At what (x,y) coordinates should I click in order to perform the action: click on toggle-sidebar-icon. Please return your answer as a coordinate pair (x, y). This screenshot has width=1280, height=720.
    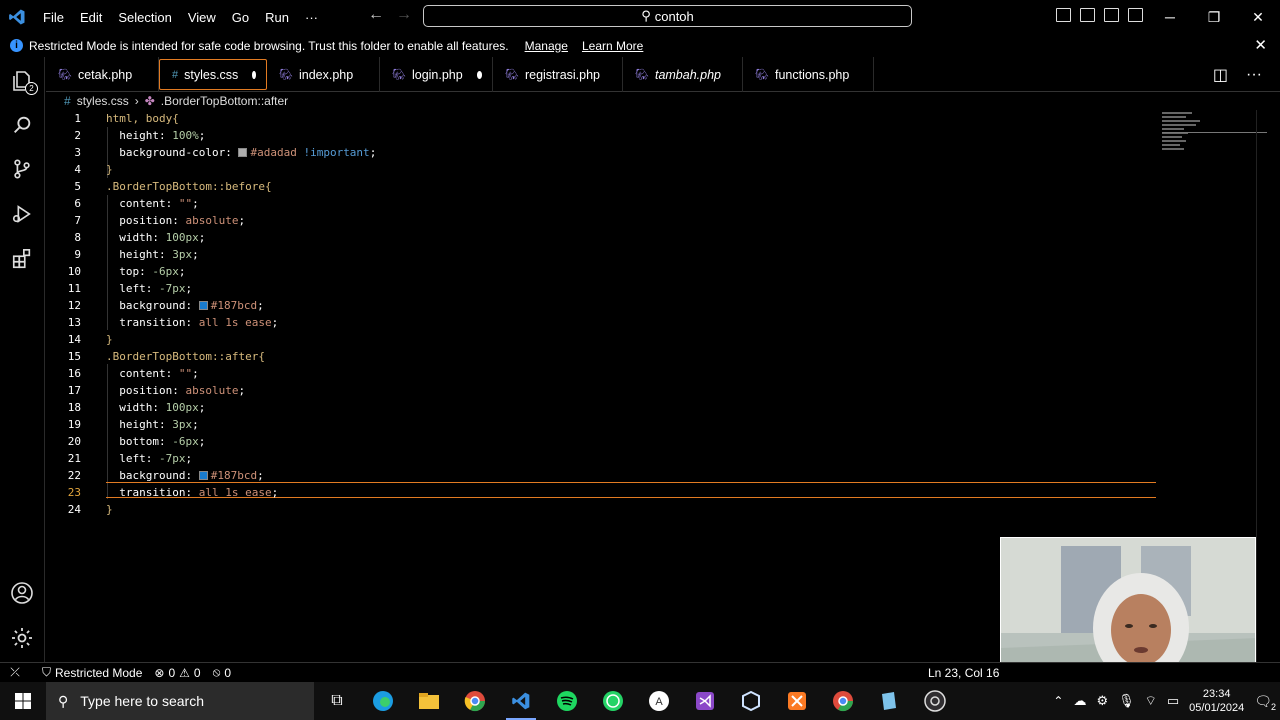
    Looking at the image, I should click on (1063, 15).